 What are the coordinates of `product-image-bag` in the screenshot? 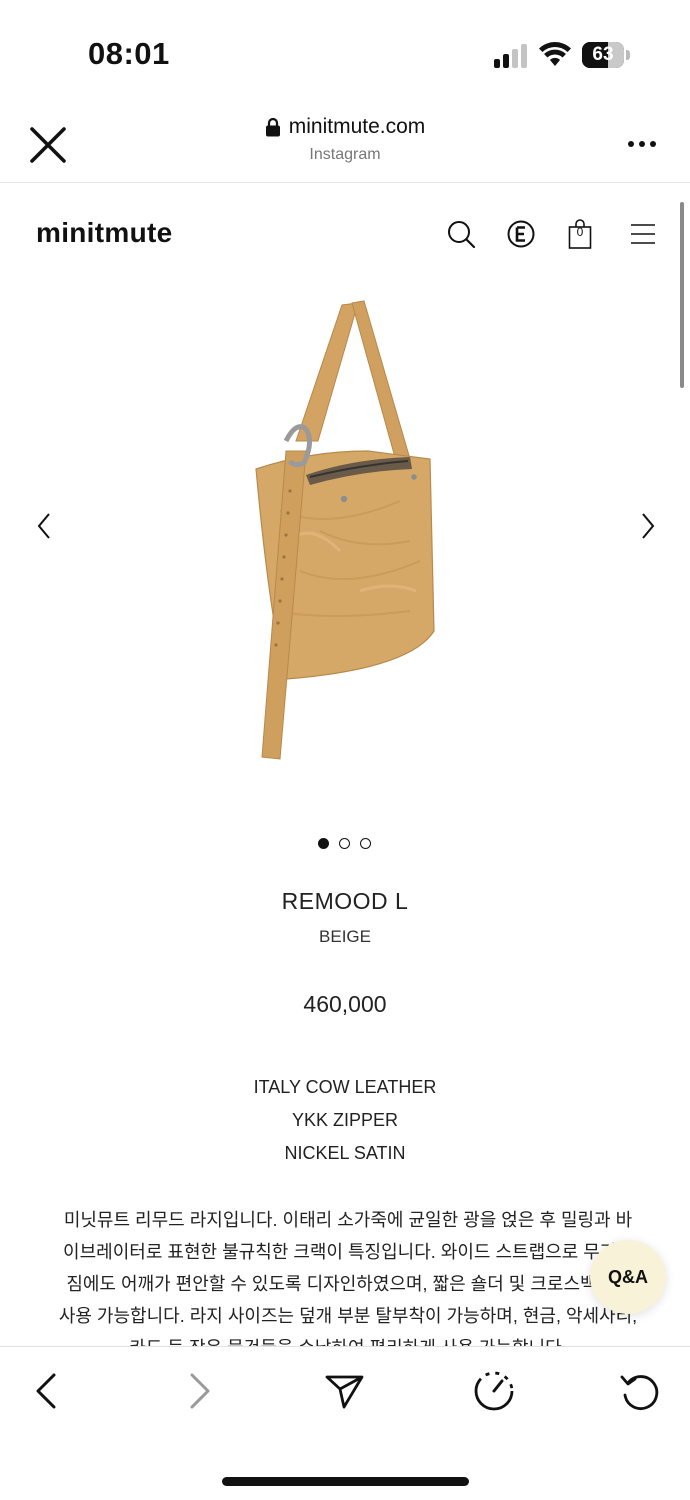 It's located at (345, 530).